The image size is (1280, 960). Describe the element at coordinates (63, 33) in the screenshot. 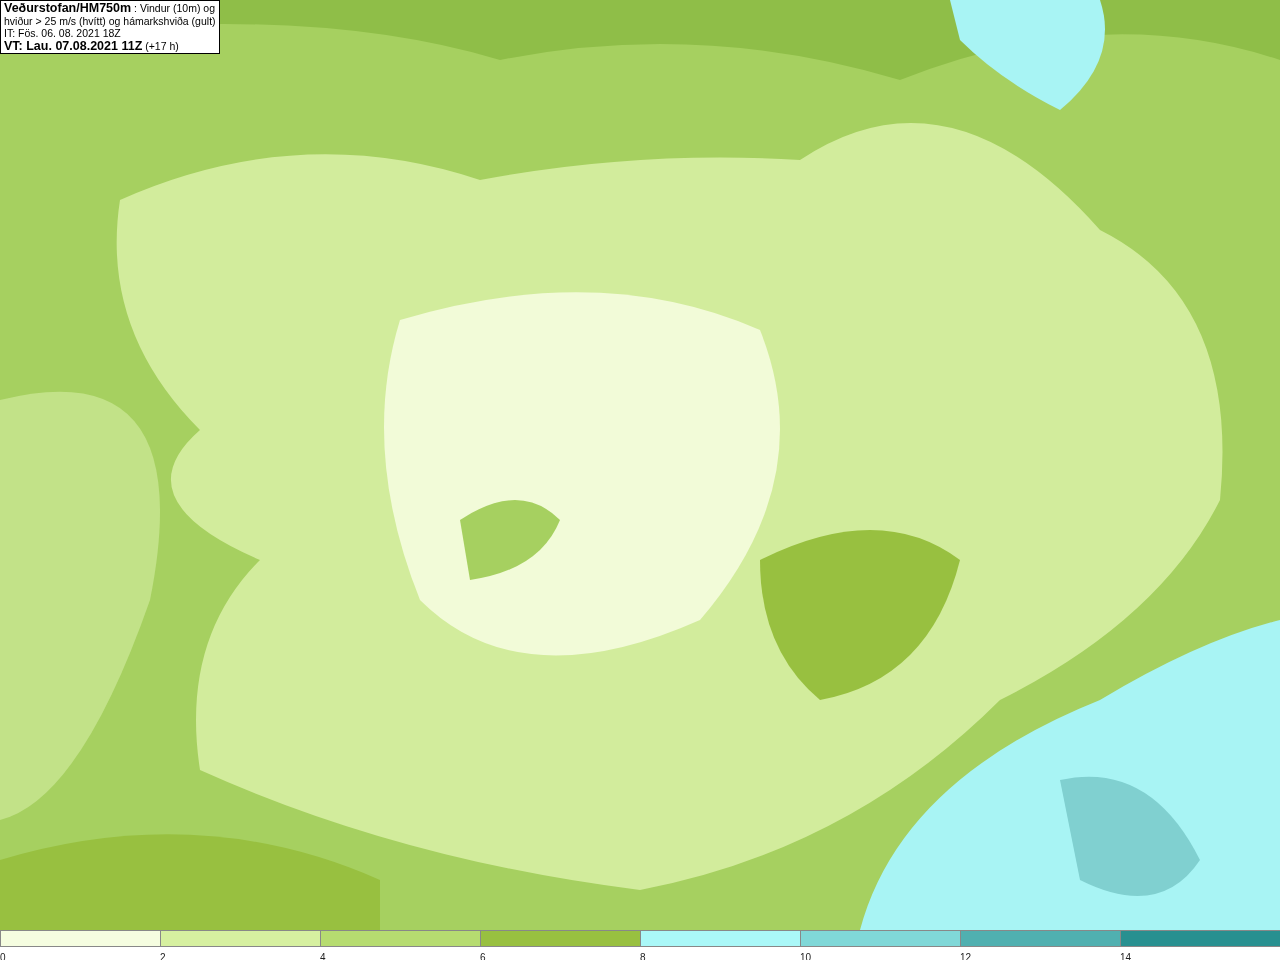

I see `caption-text: IT: Fös. 06. 08. 2021 18Z` at that location.